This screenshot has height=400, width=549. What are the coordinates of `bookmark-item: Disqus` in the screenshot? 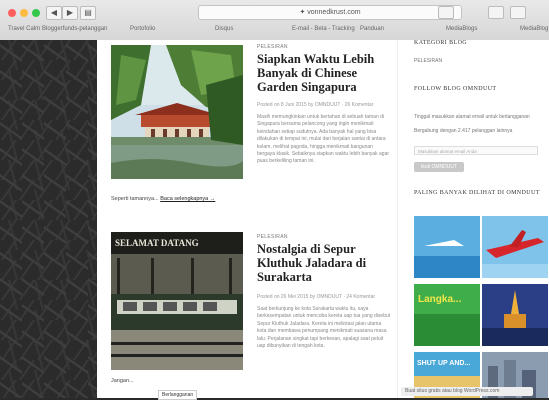 It's located at (224, 29).